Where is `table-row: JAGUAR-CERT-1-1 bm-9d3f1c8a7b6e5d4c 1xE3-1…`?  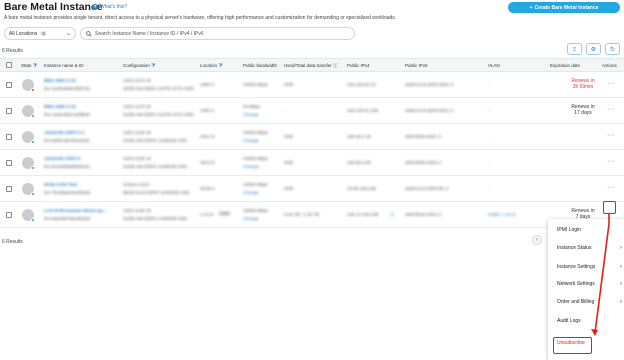
table-row: JAGUAR-CERT-1-1 bm-9d3f1c8a7b6e5d4c 1xE3-1… is located at coordinates (312, 137).